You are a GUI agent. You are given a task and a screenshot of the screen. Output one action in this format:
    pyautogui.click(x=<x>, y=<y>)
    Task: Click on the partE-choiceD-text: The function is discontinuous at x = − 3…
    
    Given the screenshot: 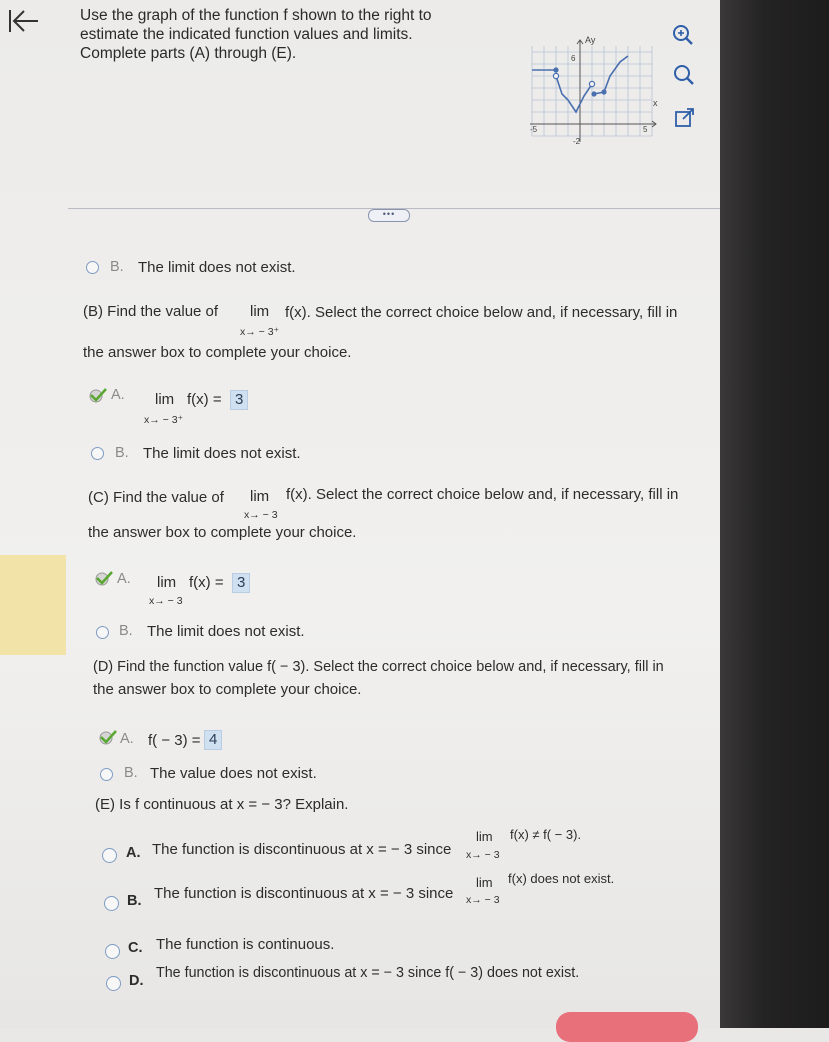 What is the action you would take?
    pyautogui.click(x=368, y=973)
    